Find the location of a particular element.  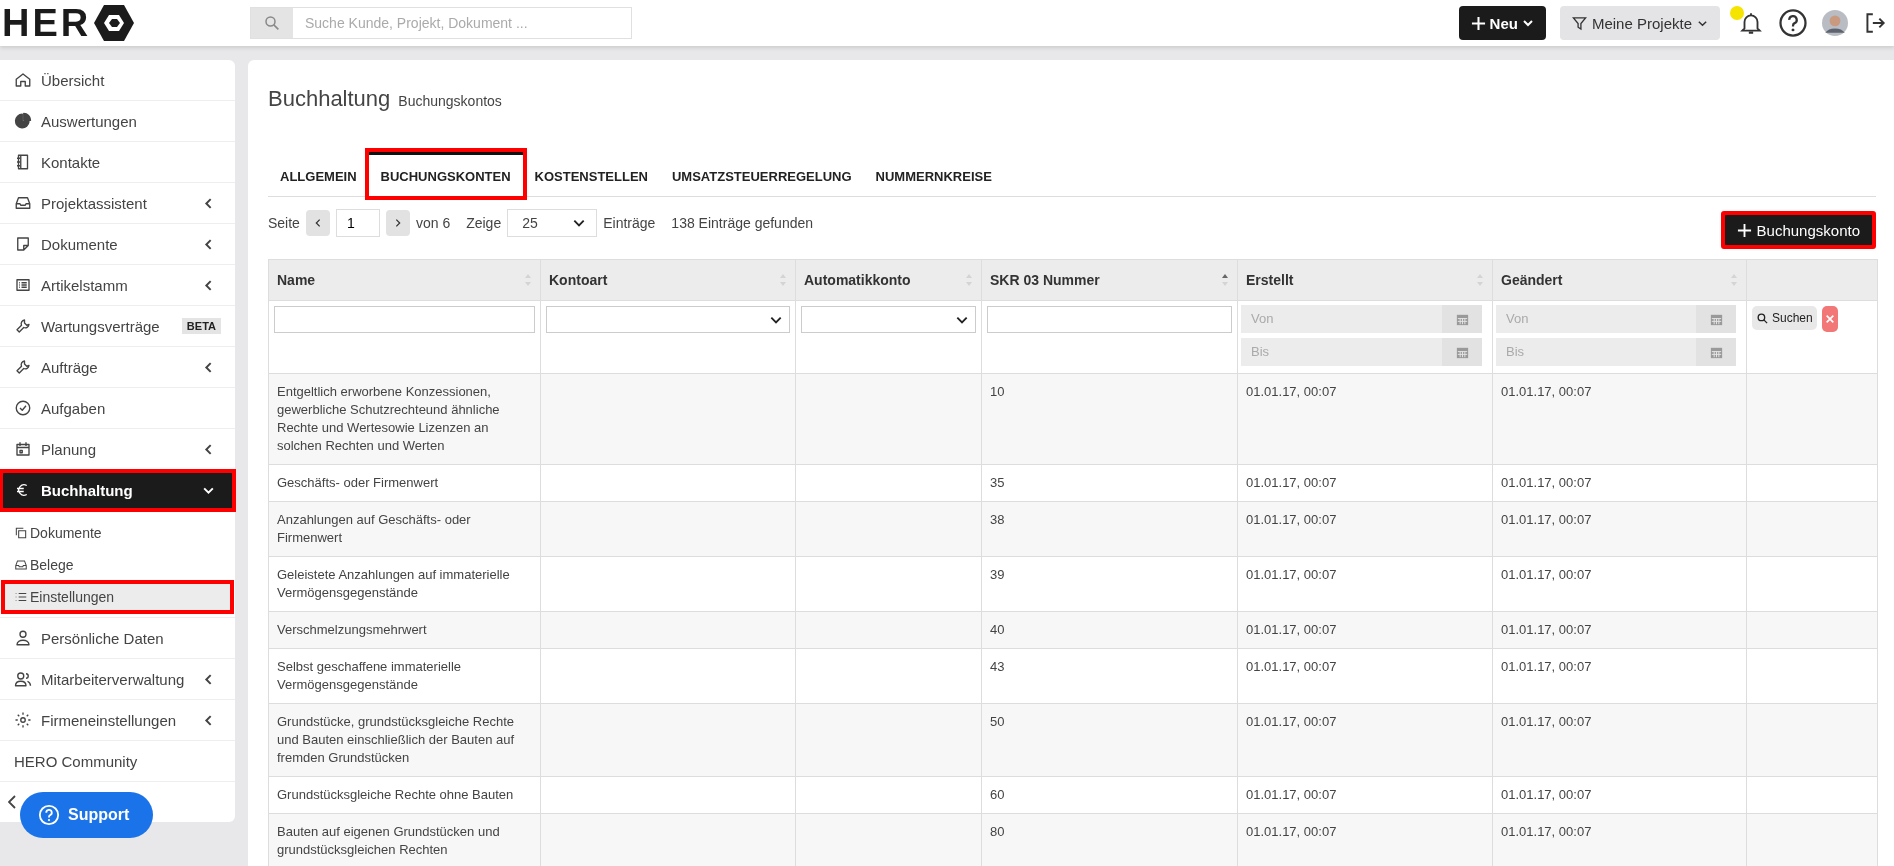

support-button: Support is located at coordinates (87, 815).